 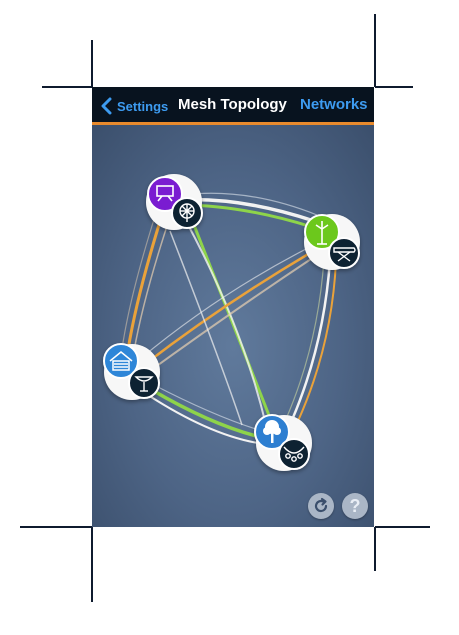 I want to click on crop-mark-bottom-right-horizontal, so click(x=402, y=527).